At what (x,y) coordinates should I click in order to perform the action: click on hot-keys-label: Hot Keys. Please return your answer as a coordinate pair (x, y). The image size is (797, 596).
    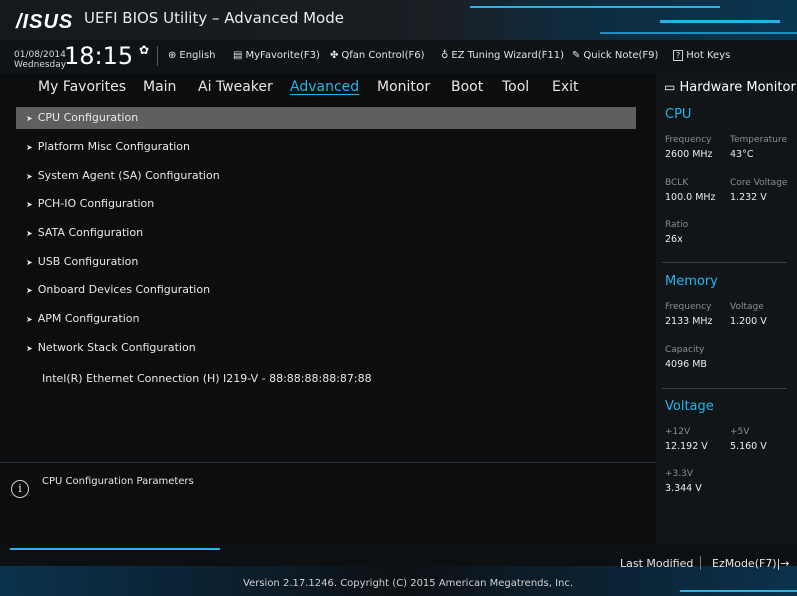
    Looking at the image, I should click on (708, 55).